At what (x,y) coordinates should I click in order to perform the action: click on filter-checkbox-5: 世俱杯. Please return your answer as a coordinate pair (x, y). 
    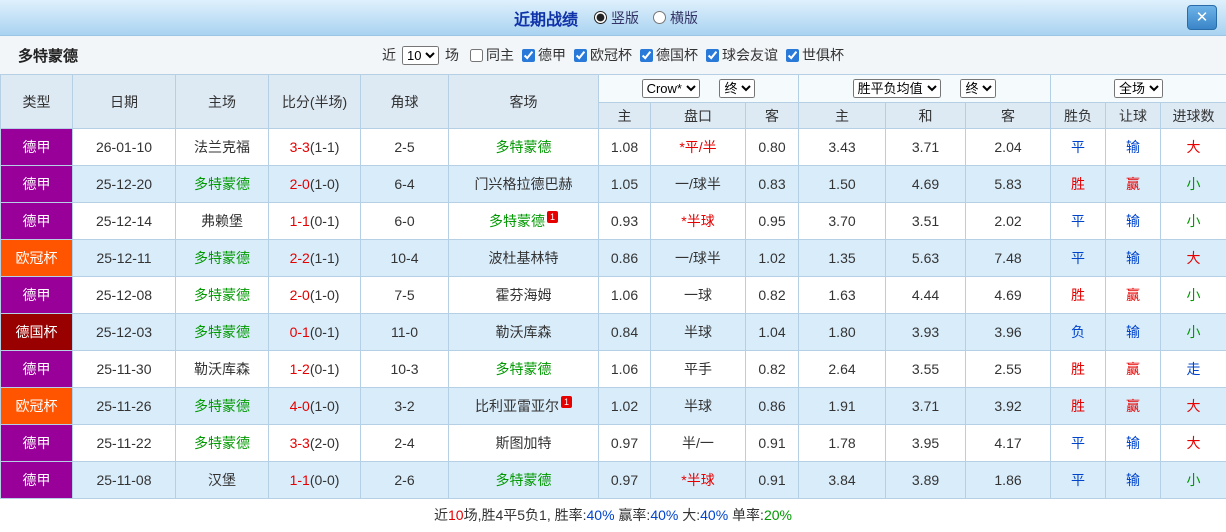
    Looking at the image, I should click on (815, 55).